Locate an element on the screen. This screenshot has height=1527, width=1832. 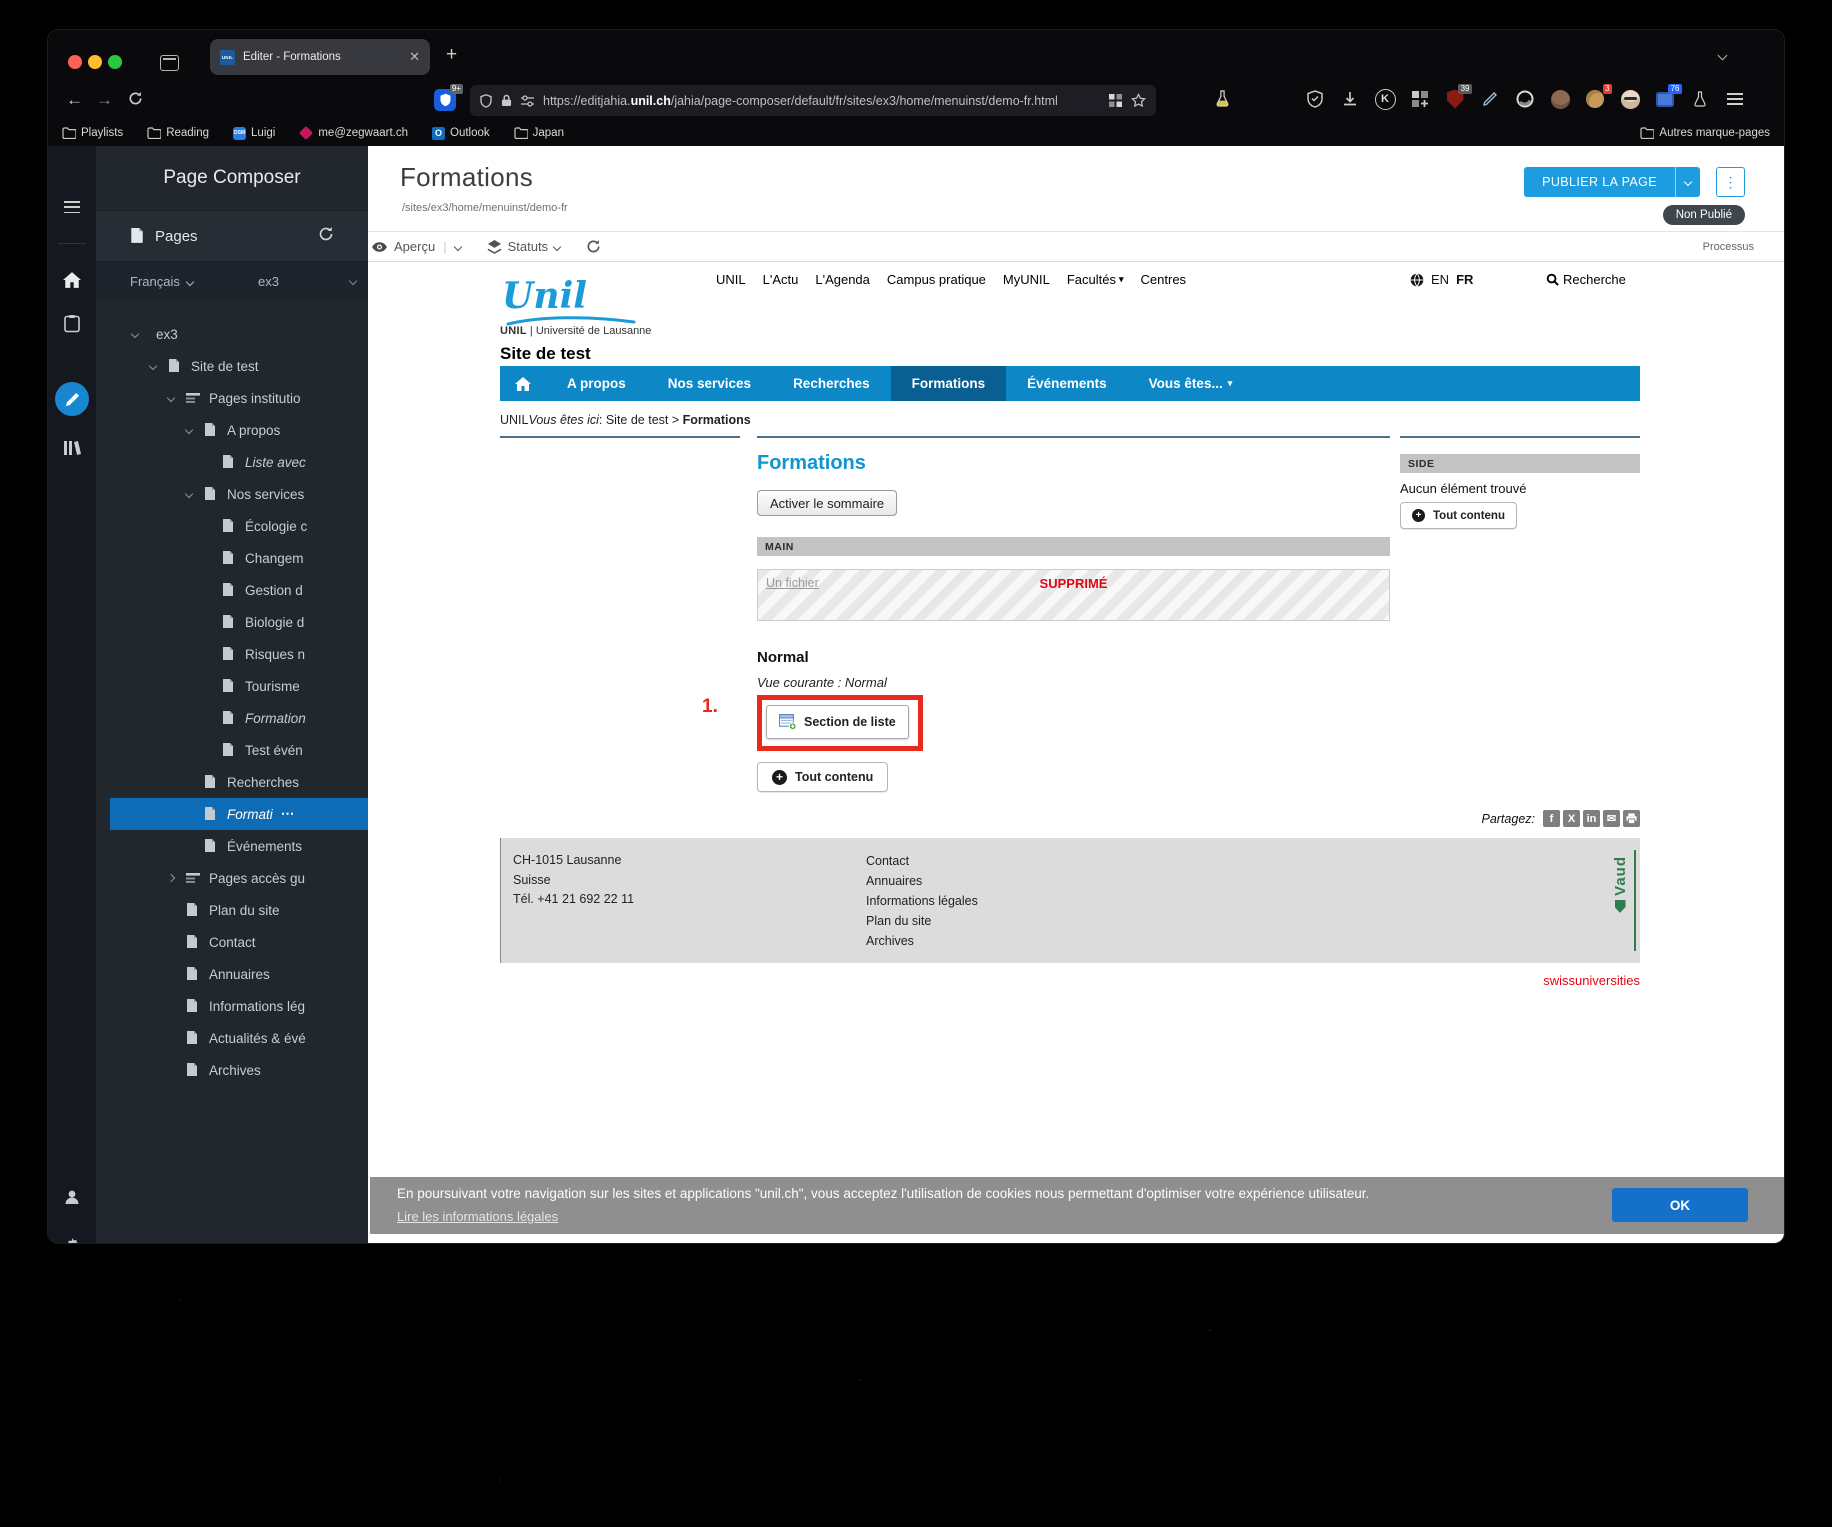
statuses-dropdown-icon is located at coordinates (557, 246).